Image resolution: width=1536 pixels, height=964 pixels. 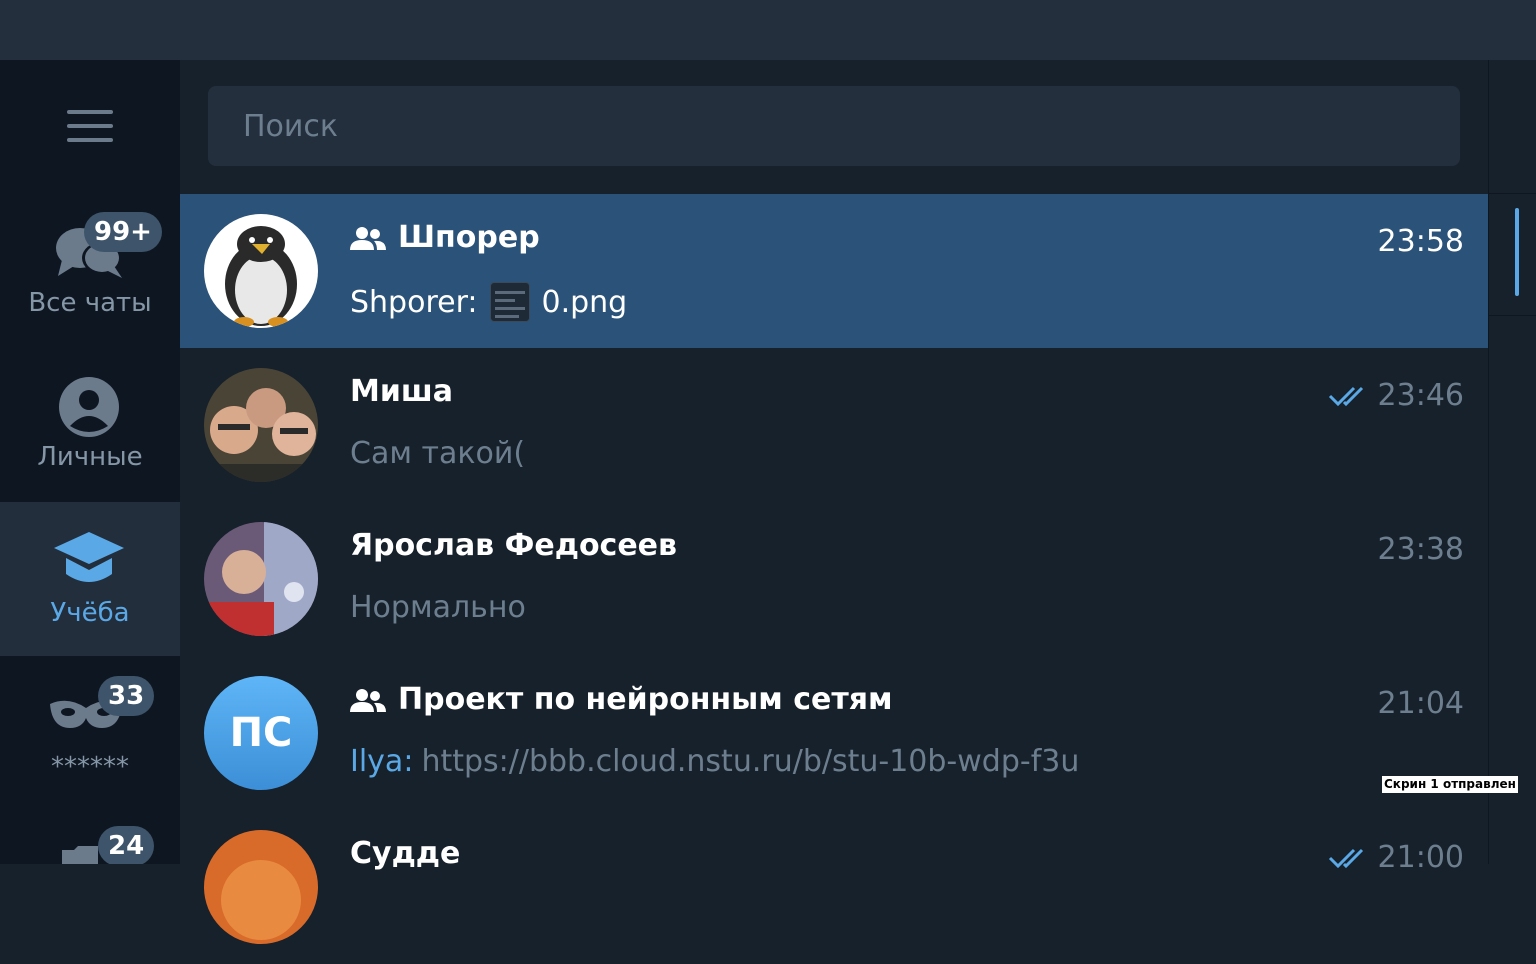 I want to click on penguin-avatar-image, so click(x=261, y=271).